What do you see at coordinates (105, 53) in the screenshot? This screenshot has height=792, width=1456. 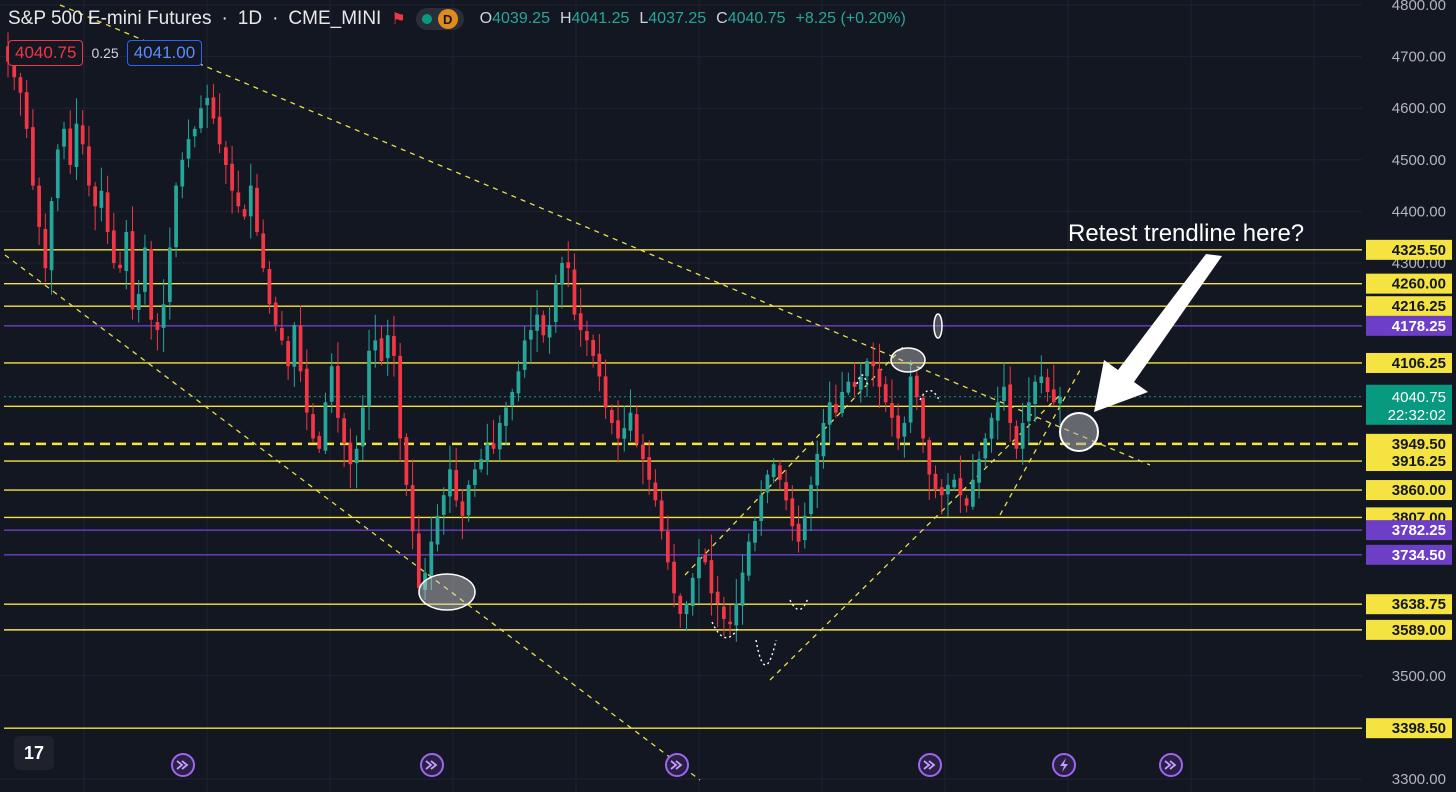 I see `trade-buttons: 4040.75 0.25 4041.00` at bounding box center [105, 53].